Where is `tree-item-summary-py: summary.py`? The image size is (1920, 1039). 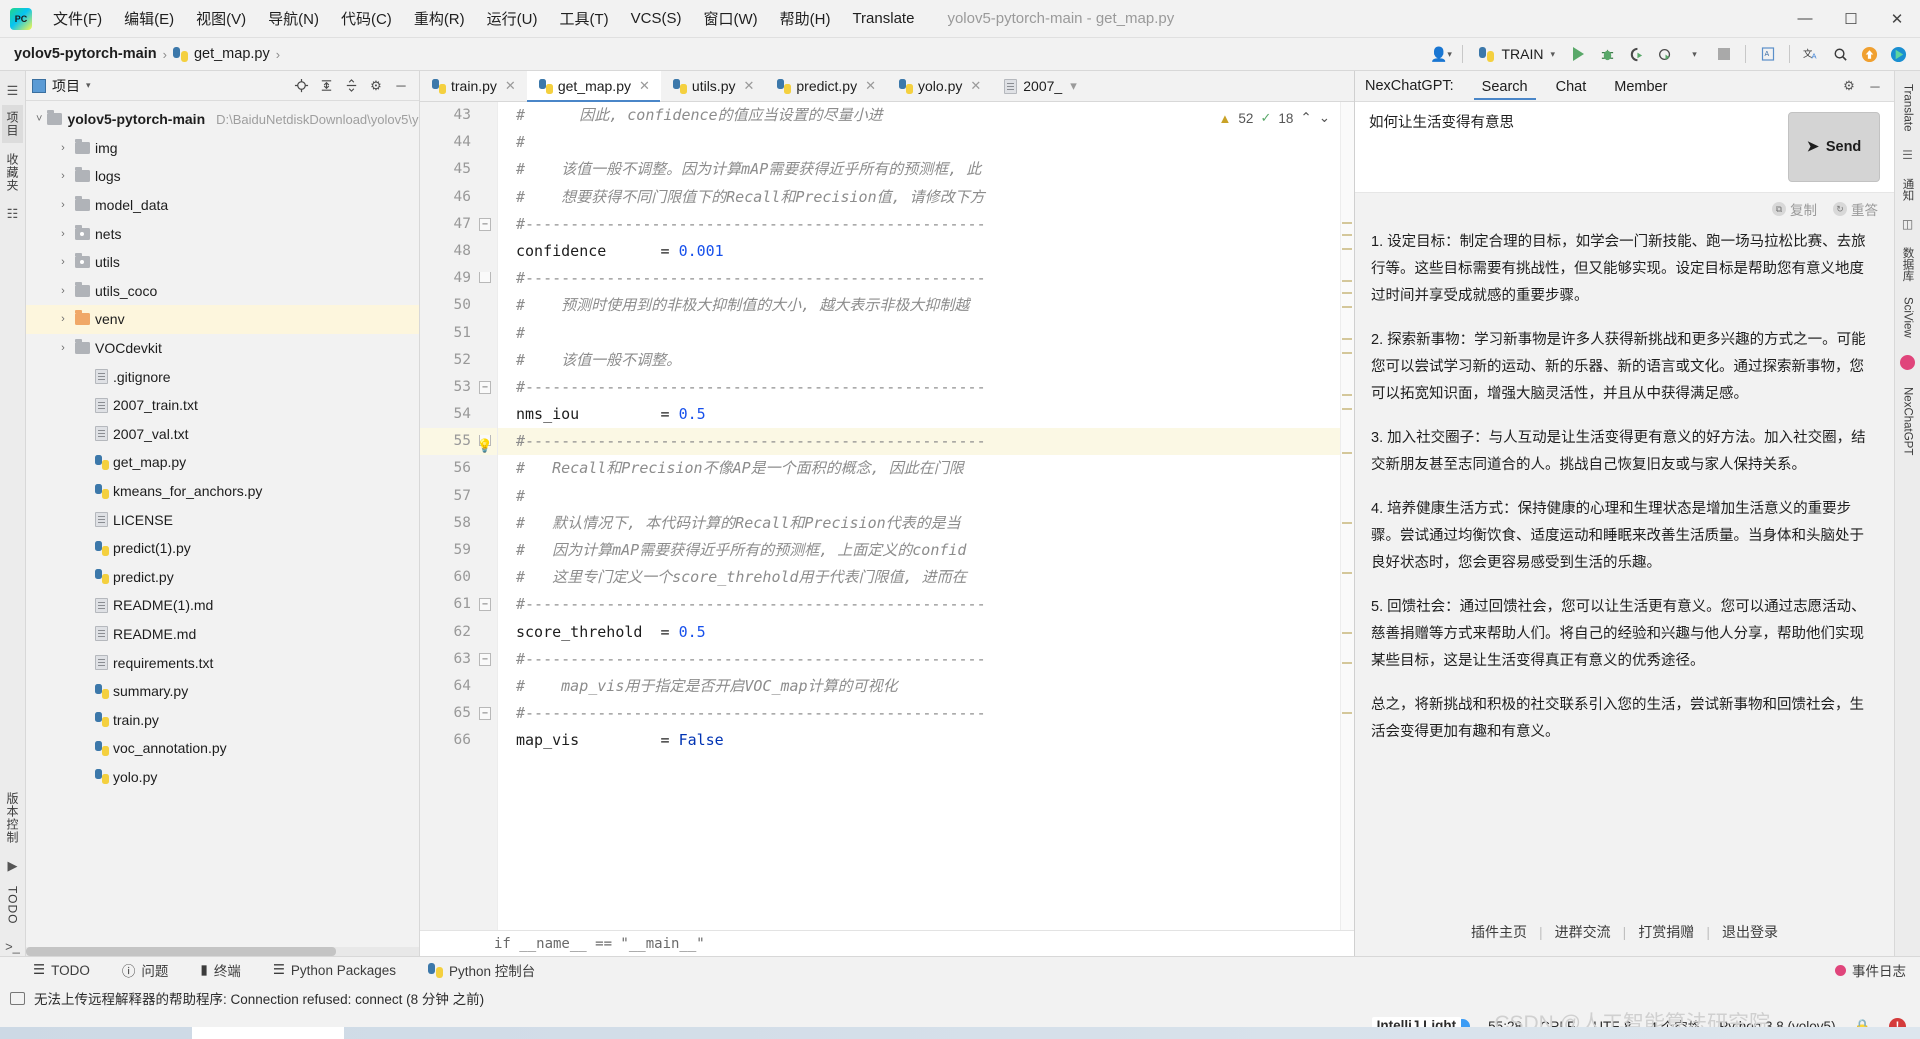 tree-item-summary-py: summary.py is located at coordinates (222, 691).